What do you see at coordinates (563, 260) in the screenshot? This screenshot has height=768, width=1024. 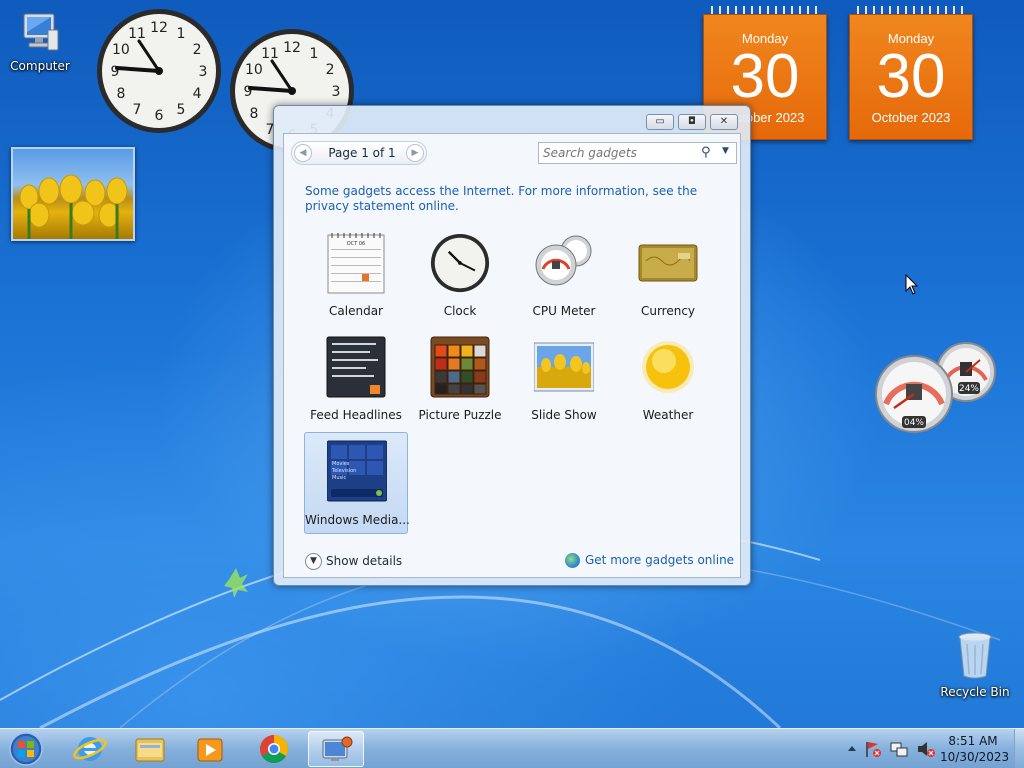 I see `cpu-meter-thumb-icon` at bounding box center [563, 260].